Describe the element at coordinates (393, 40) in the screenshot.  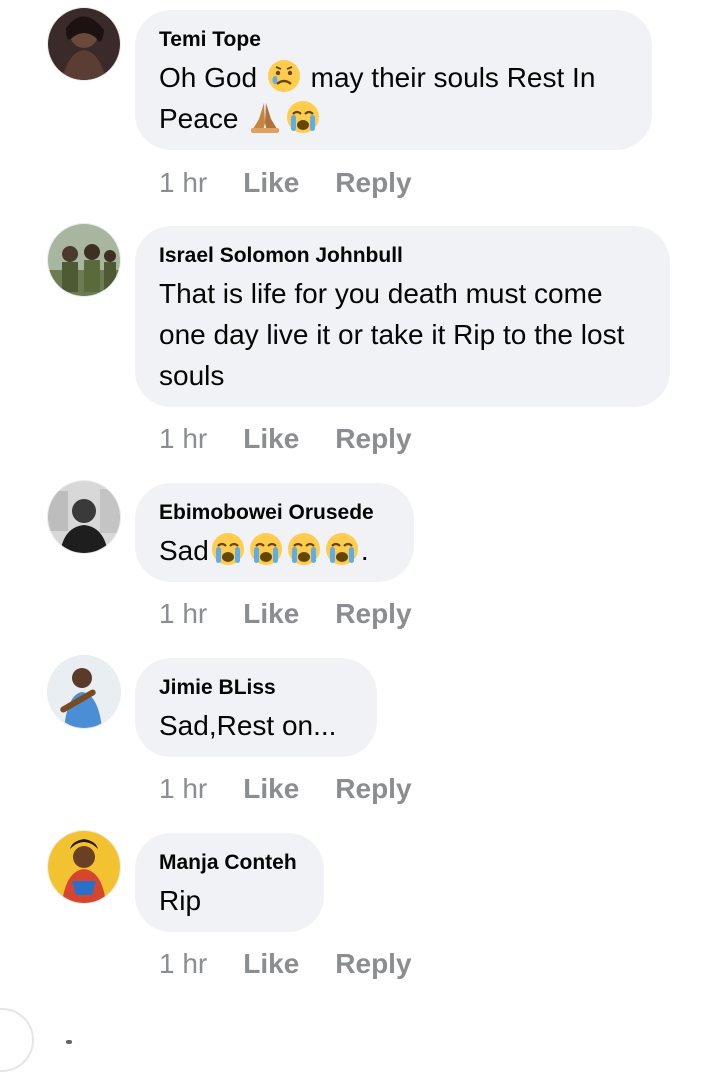
I see `comment-author: Temi Tope` at that location.